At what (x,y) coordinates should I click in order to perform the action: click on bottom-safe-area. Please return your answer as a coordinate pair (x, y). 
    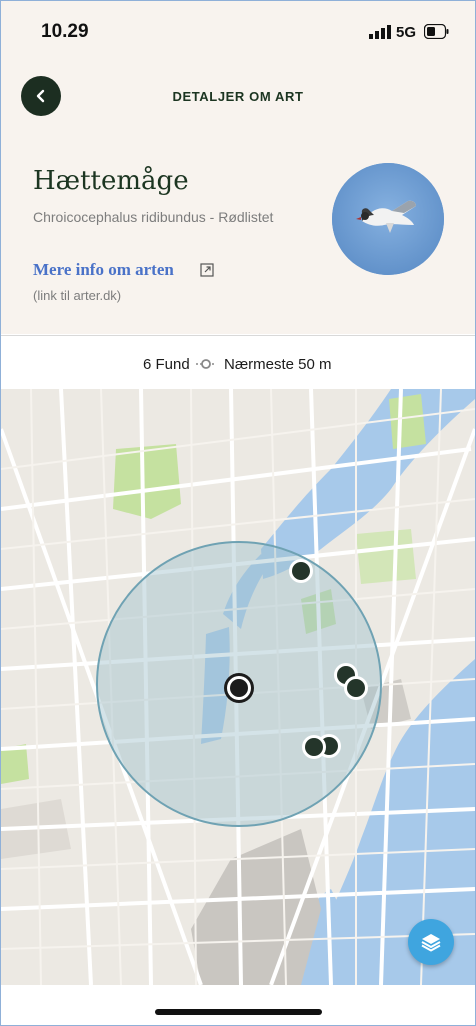
    Looking at the image, I should click on (238, 1005).